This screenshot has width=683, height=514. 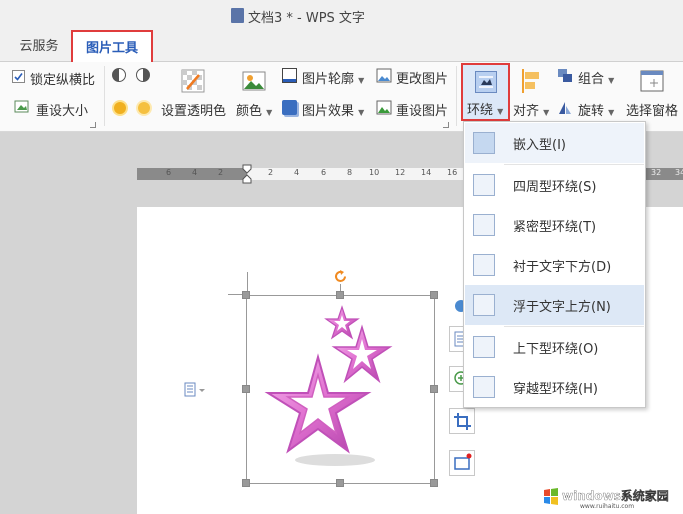 What do you see at coordinates (596, 109) in the screenshot?
I see `rotate-button: 旋转 ▼` at bounding box center [596, 109].